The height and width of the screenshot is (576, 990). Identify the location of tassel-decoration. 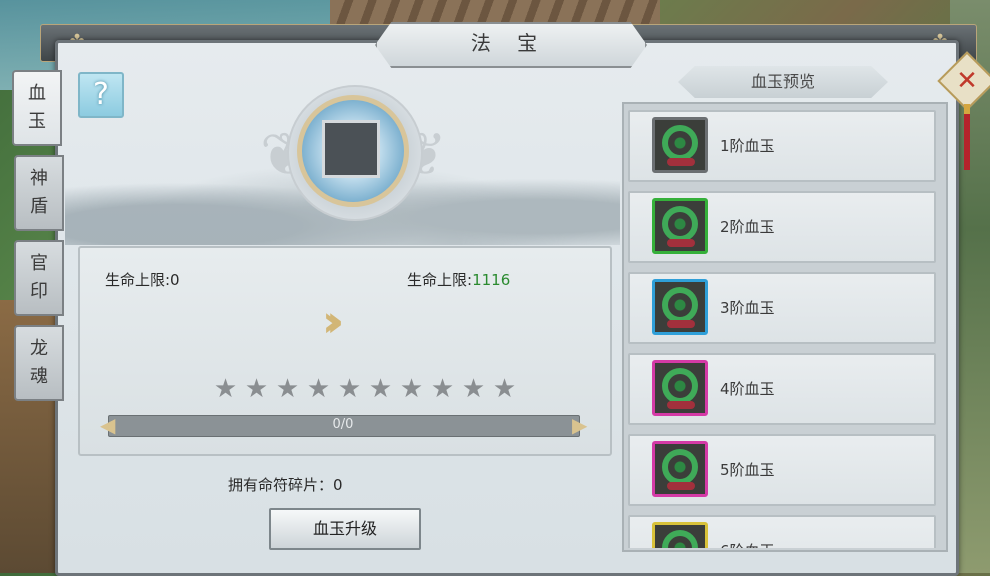
(967, 137).